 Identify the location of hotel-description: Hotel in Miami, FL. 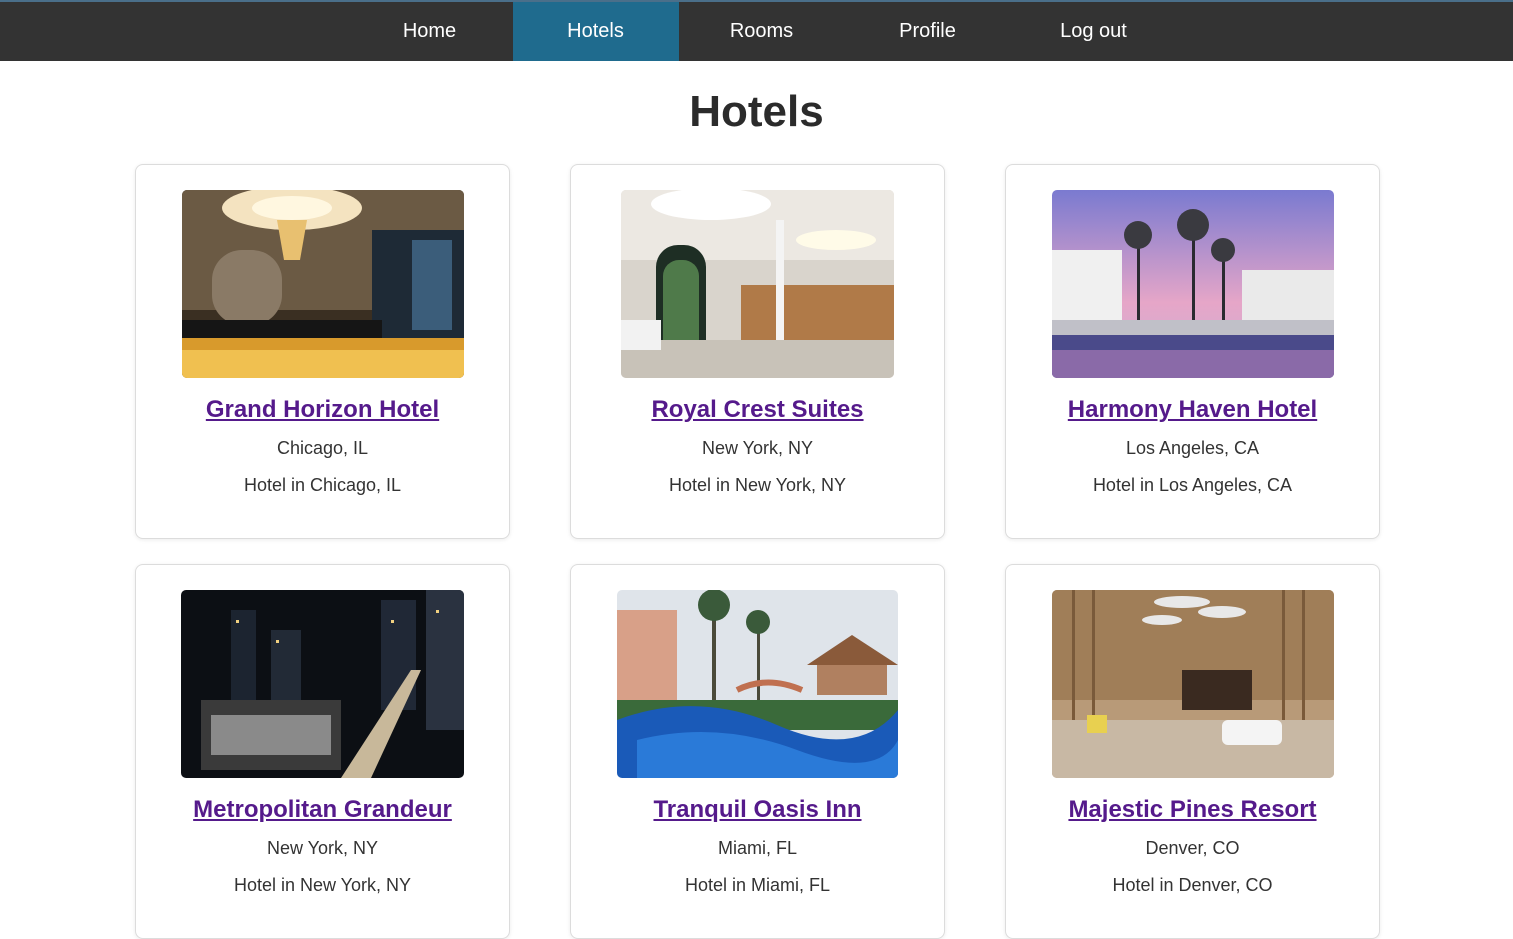
(757, 885).